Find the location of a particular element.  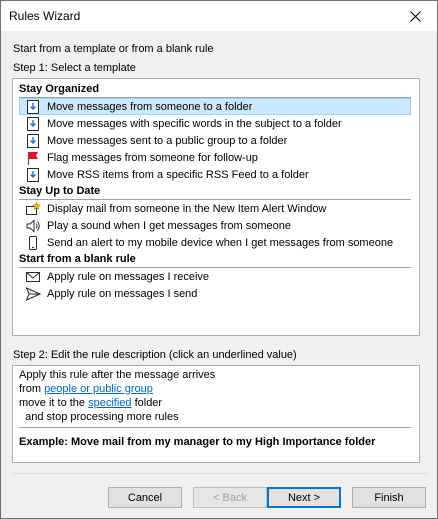

cancel-button: Cancel is located at coordinates (145, 497).